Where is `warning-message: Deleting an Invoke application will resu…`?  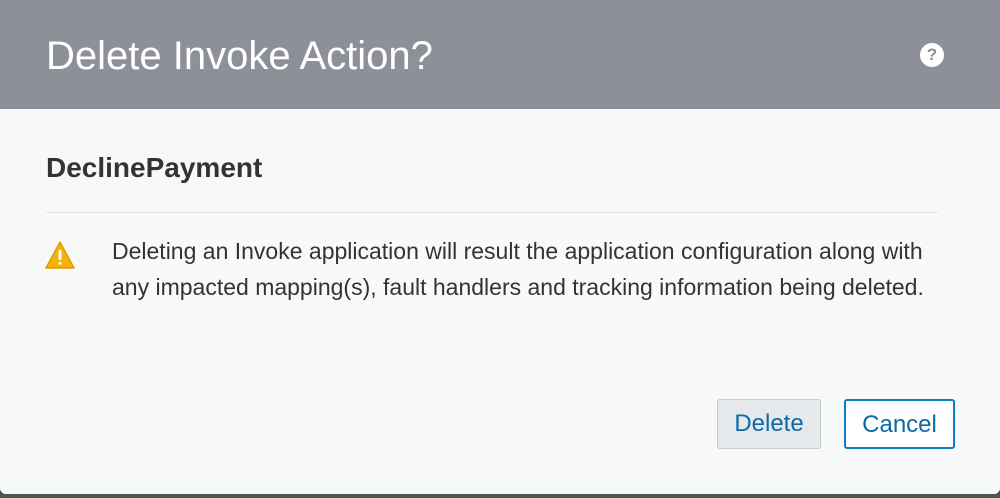 warning-message: Deleting an Invoke application will resu… is located at coordinates (518, 269).